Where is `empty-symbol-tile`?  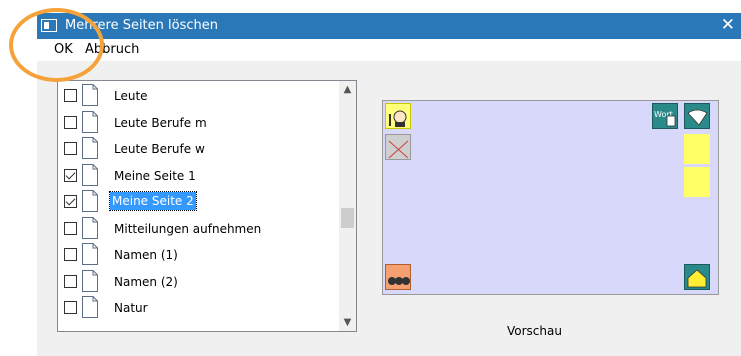 empty-symbol-tile is located at coordinates (398, 147).